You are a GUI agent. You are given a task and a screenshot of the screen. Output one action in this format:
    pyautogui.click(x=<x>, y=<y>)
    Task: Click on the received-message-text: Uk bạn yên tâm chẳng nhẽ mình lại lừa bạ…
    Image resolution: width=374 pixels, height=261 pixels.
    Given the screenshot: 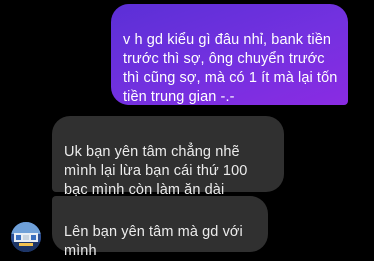 What is the action you would take?
    pyautogui.click(x=156, y=171)
    